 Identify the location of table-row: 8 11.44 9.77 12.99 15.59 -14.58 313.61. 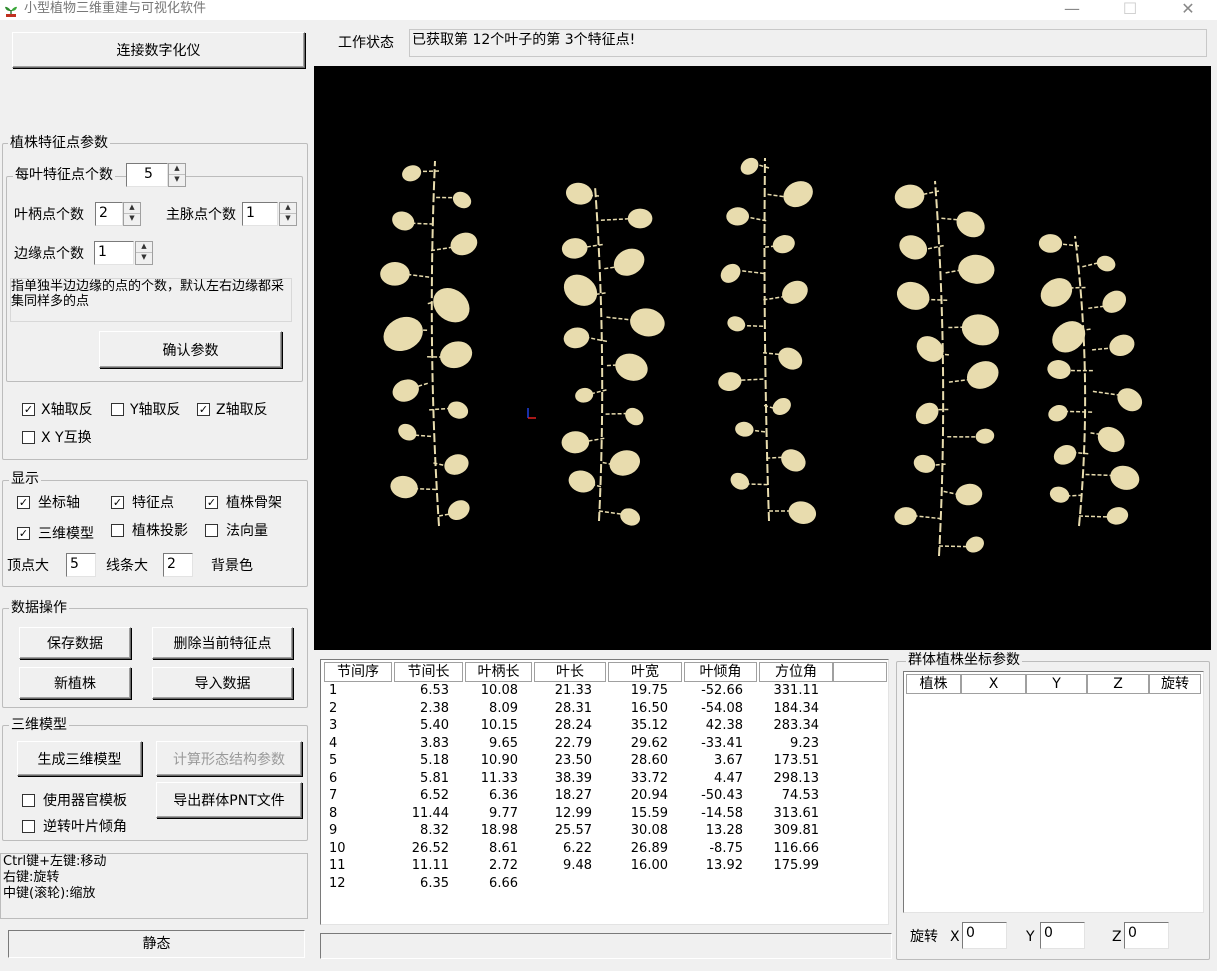
(601, 813).